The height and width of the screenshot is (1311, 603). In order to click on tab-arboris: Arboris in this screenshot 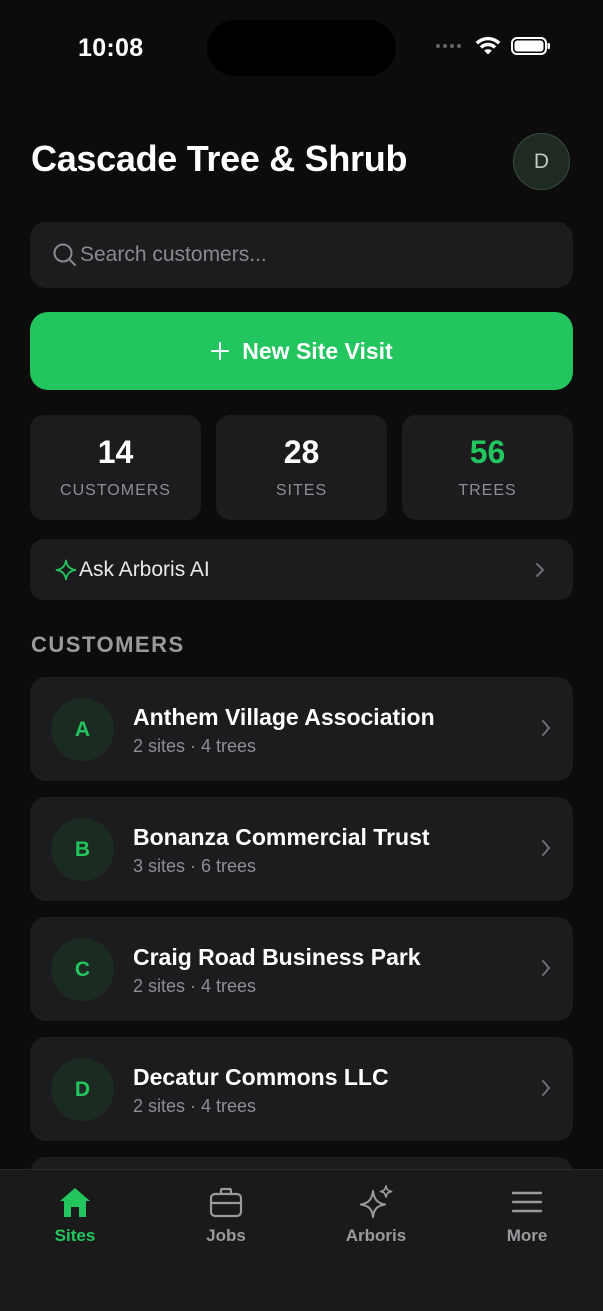, I will do `click(376, 1215)`.